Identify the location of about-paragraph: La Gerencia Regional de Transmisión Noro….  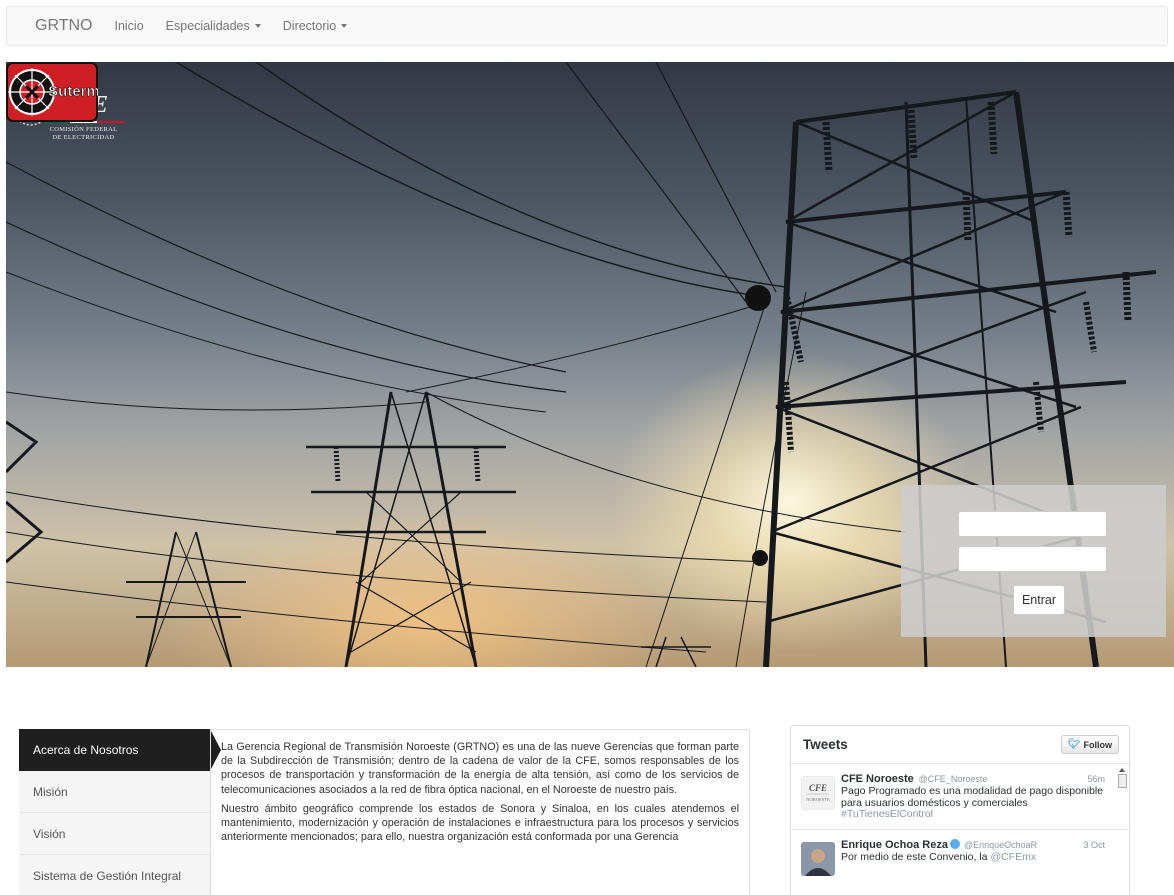
(480, 768).